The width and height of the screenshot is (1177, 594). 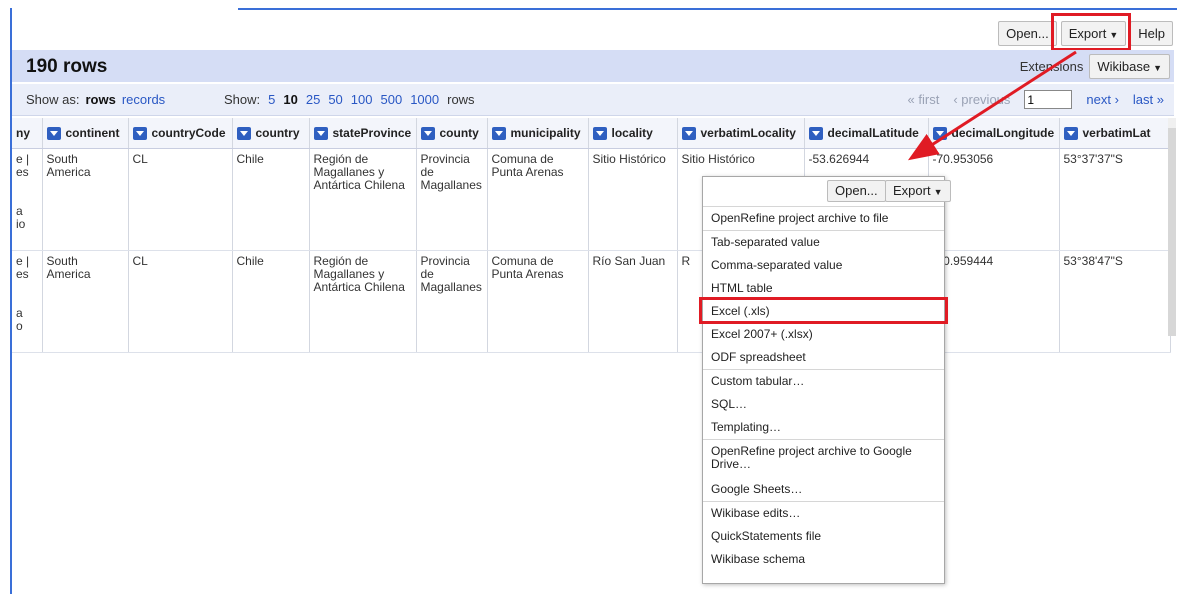 I want to click on annotation-arrow, so click(x=992, y=105).